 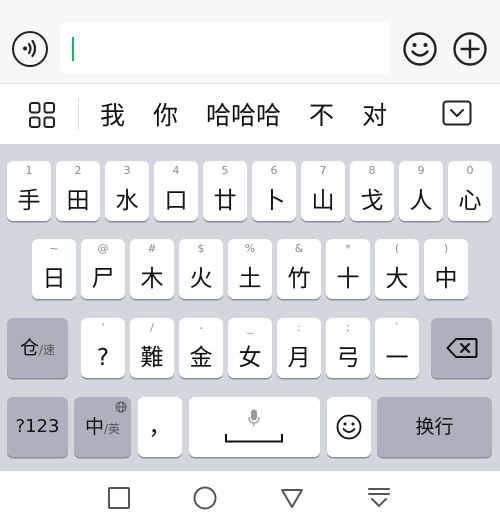 I want to click on key-yi: ` 一, so click(x=397, y=348).